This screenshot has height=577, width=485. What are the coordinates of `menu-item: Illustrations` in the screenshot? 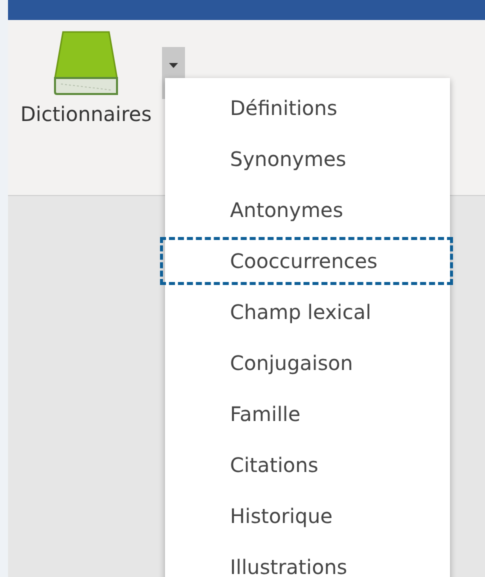 It's located at (306, 560).